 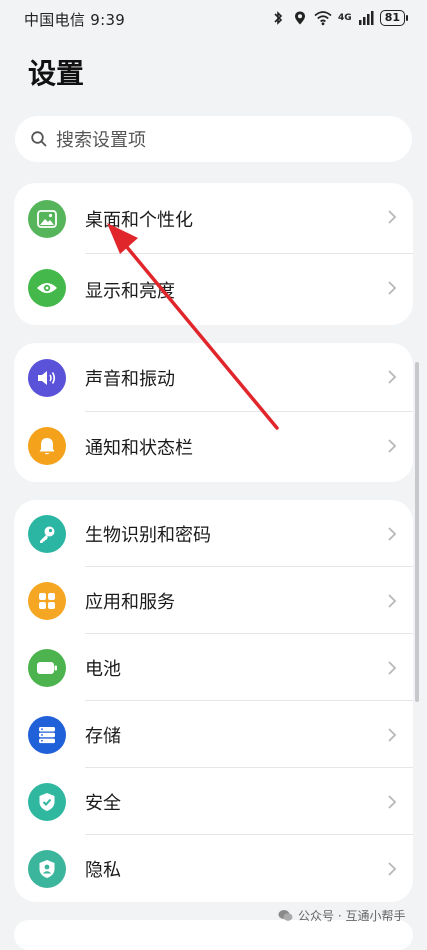 I want to click on setting-item-desktop-personalization: 桌面和个性化, so click(x=213, y=218).